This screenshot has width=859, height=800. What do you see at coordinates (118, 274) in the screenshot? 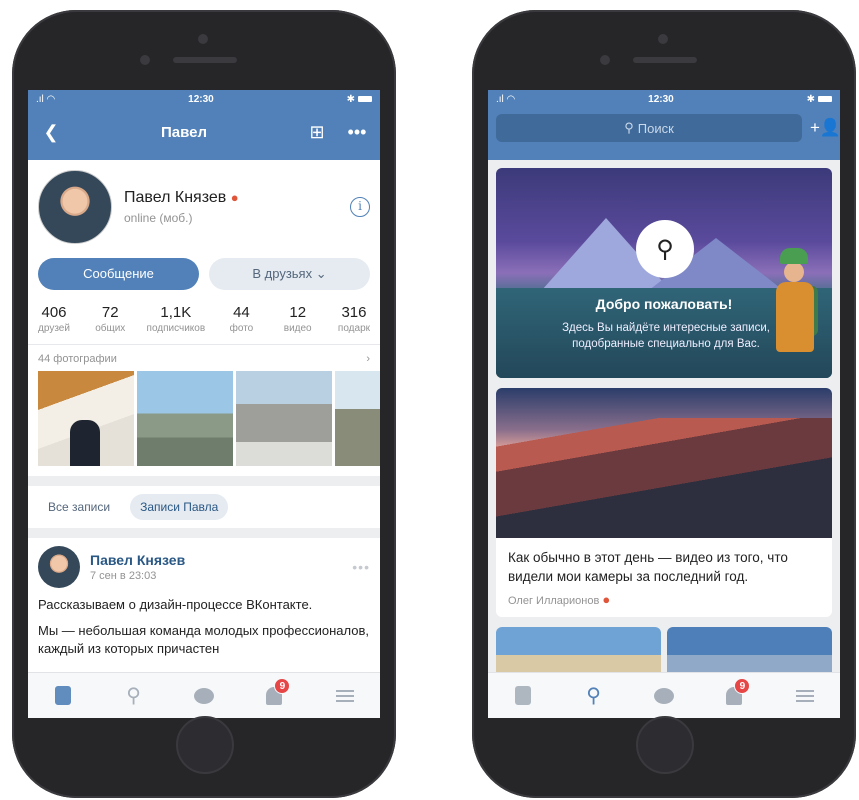
I see `message-button: Сообщение` at bounding box center [118, 274].